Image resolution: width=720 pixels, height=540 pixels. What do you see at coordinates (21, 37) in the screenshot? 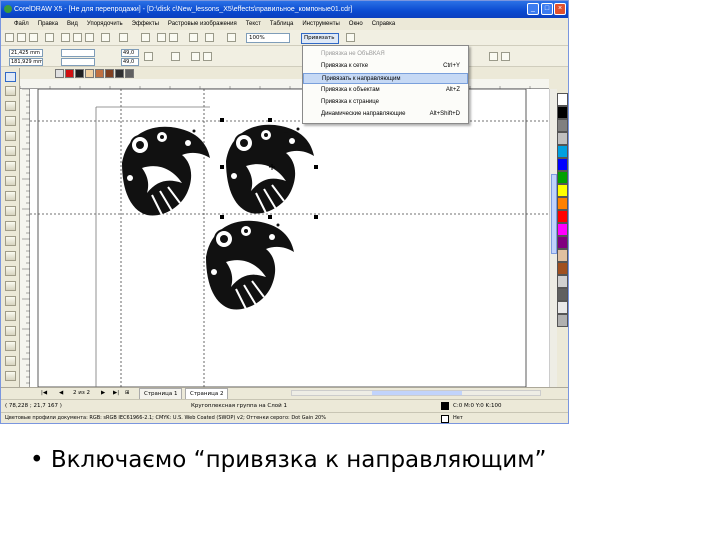
I see `open-icon` at bounding box center [21, 37].